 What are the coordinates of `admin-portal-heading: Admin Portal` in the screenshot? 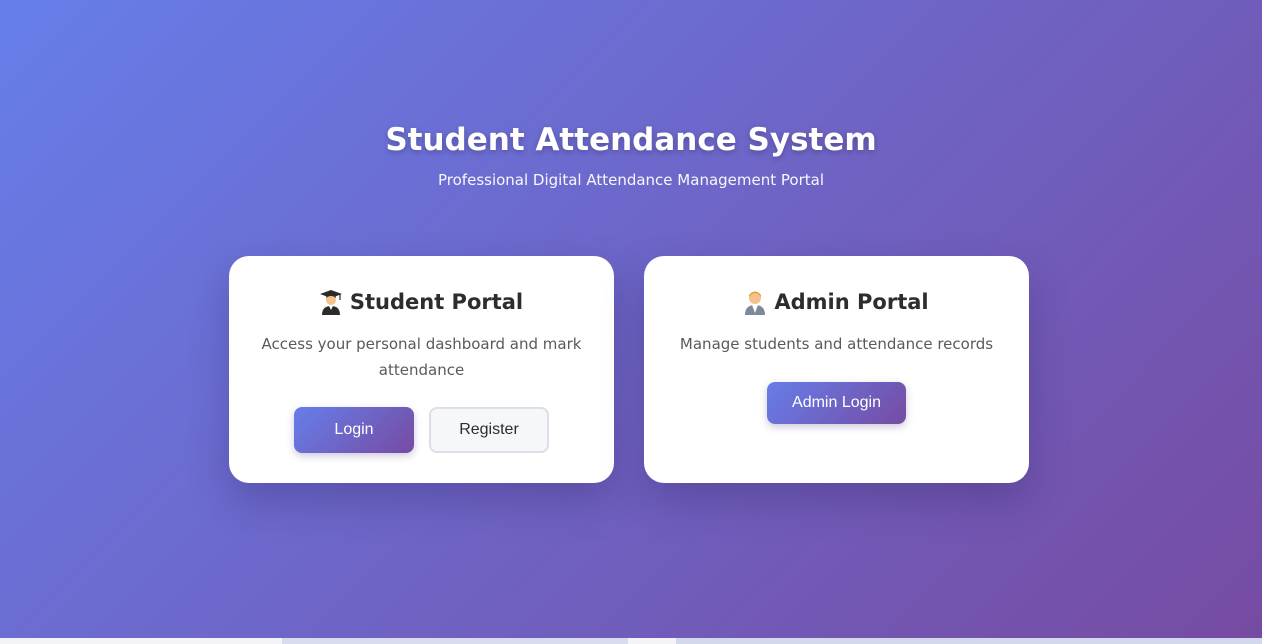 It's located at (836, 302).